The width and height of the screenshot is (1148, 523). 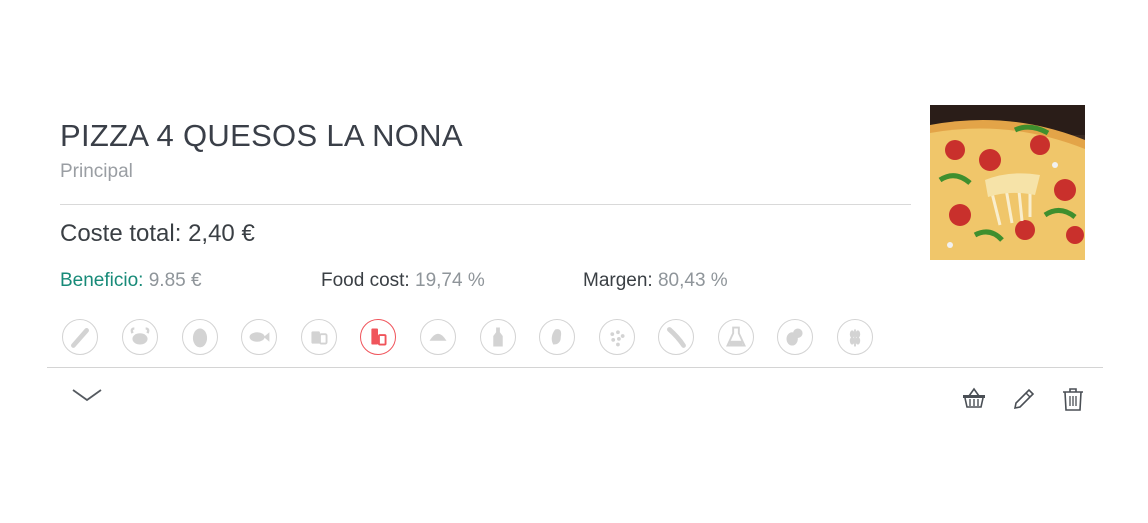 What do you see at coordinates (498, 337) in the screenshot?
I see `mustard-icon` at bounding box center [498, 337].